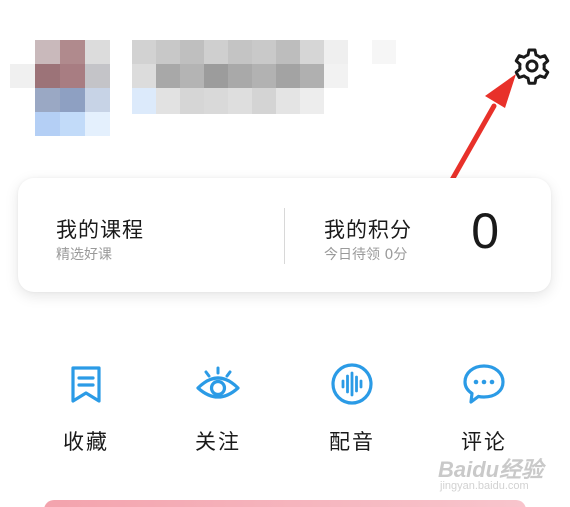 This screenshot has width=570, height=507. Describe the element at coordinates (151, 235) in the screenshot. I see `my-courses-section: 我的课程 精选好课` at that location.